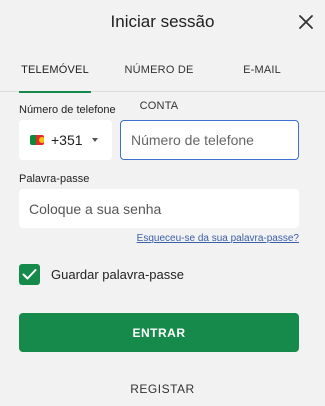  I want to click on checkmark-icon, so click(29, 274).